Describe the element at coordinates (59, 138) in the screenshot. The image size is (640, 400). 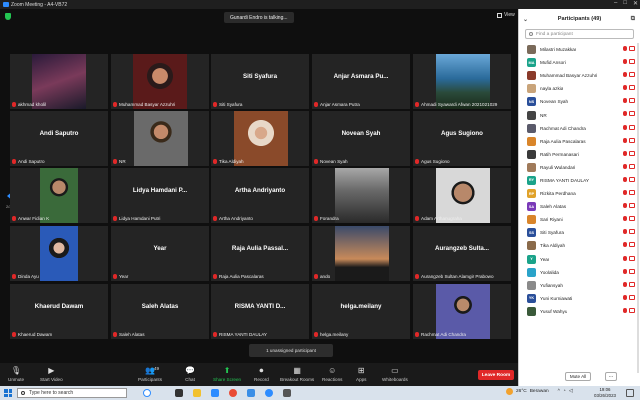
I see `video-tile: Andi Saputro Andi Saputro` at that location.